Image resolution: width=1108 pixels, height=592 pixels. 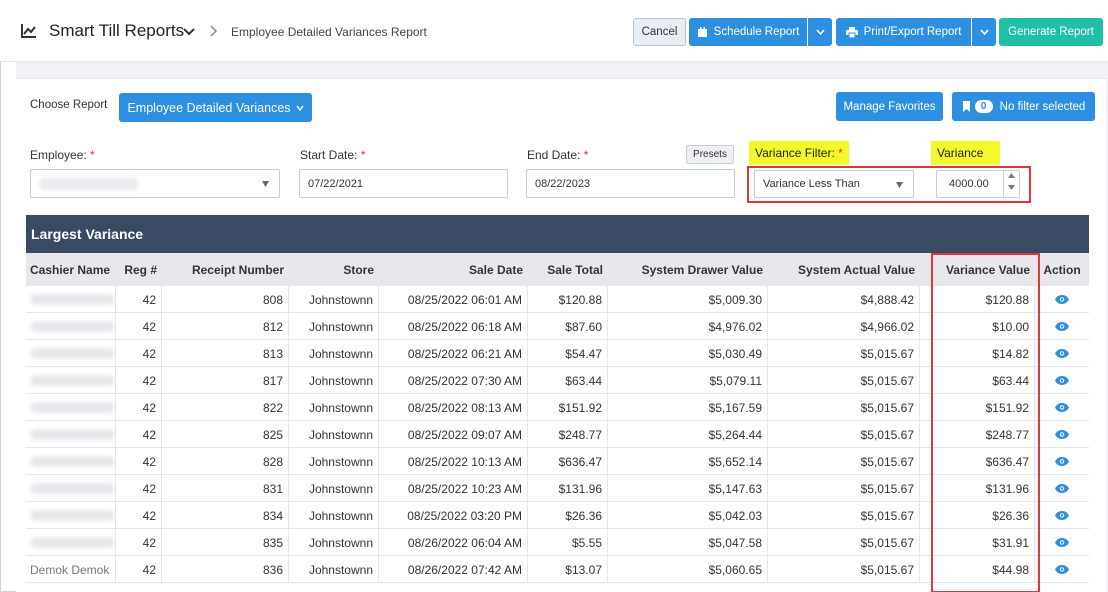 What do you see at coordinates (453, 269) in the screenshot?
I see `column-header-sale-date: Sale Date` at bounding box center [453, 269].